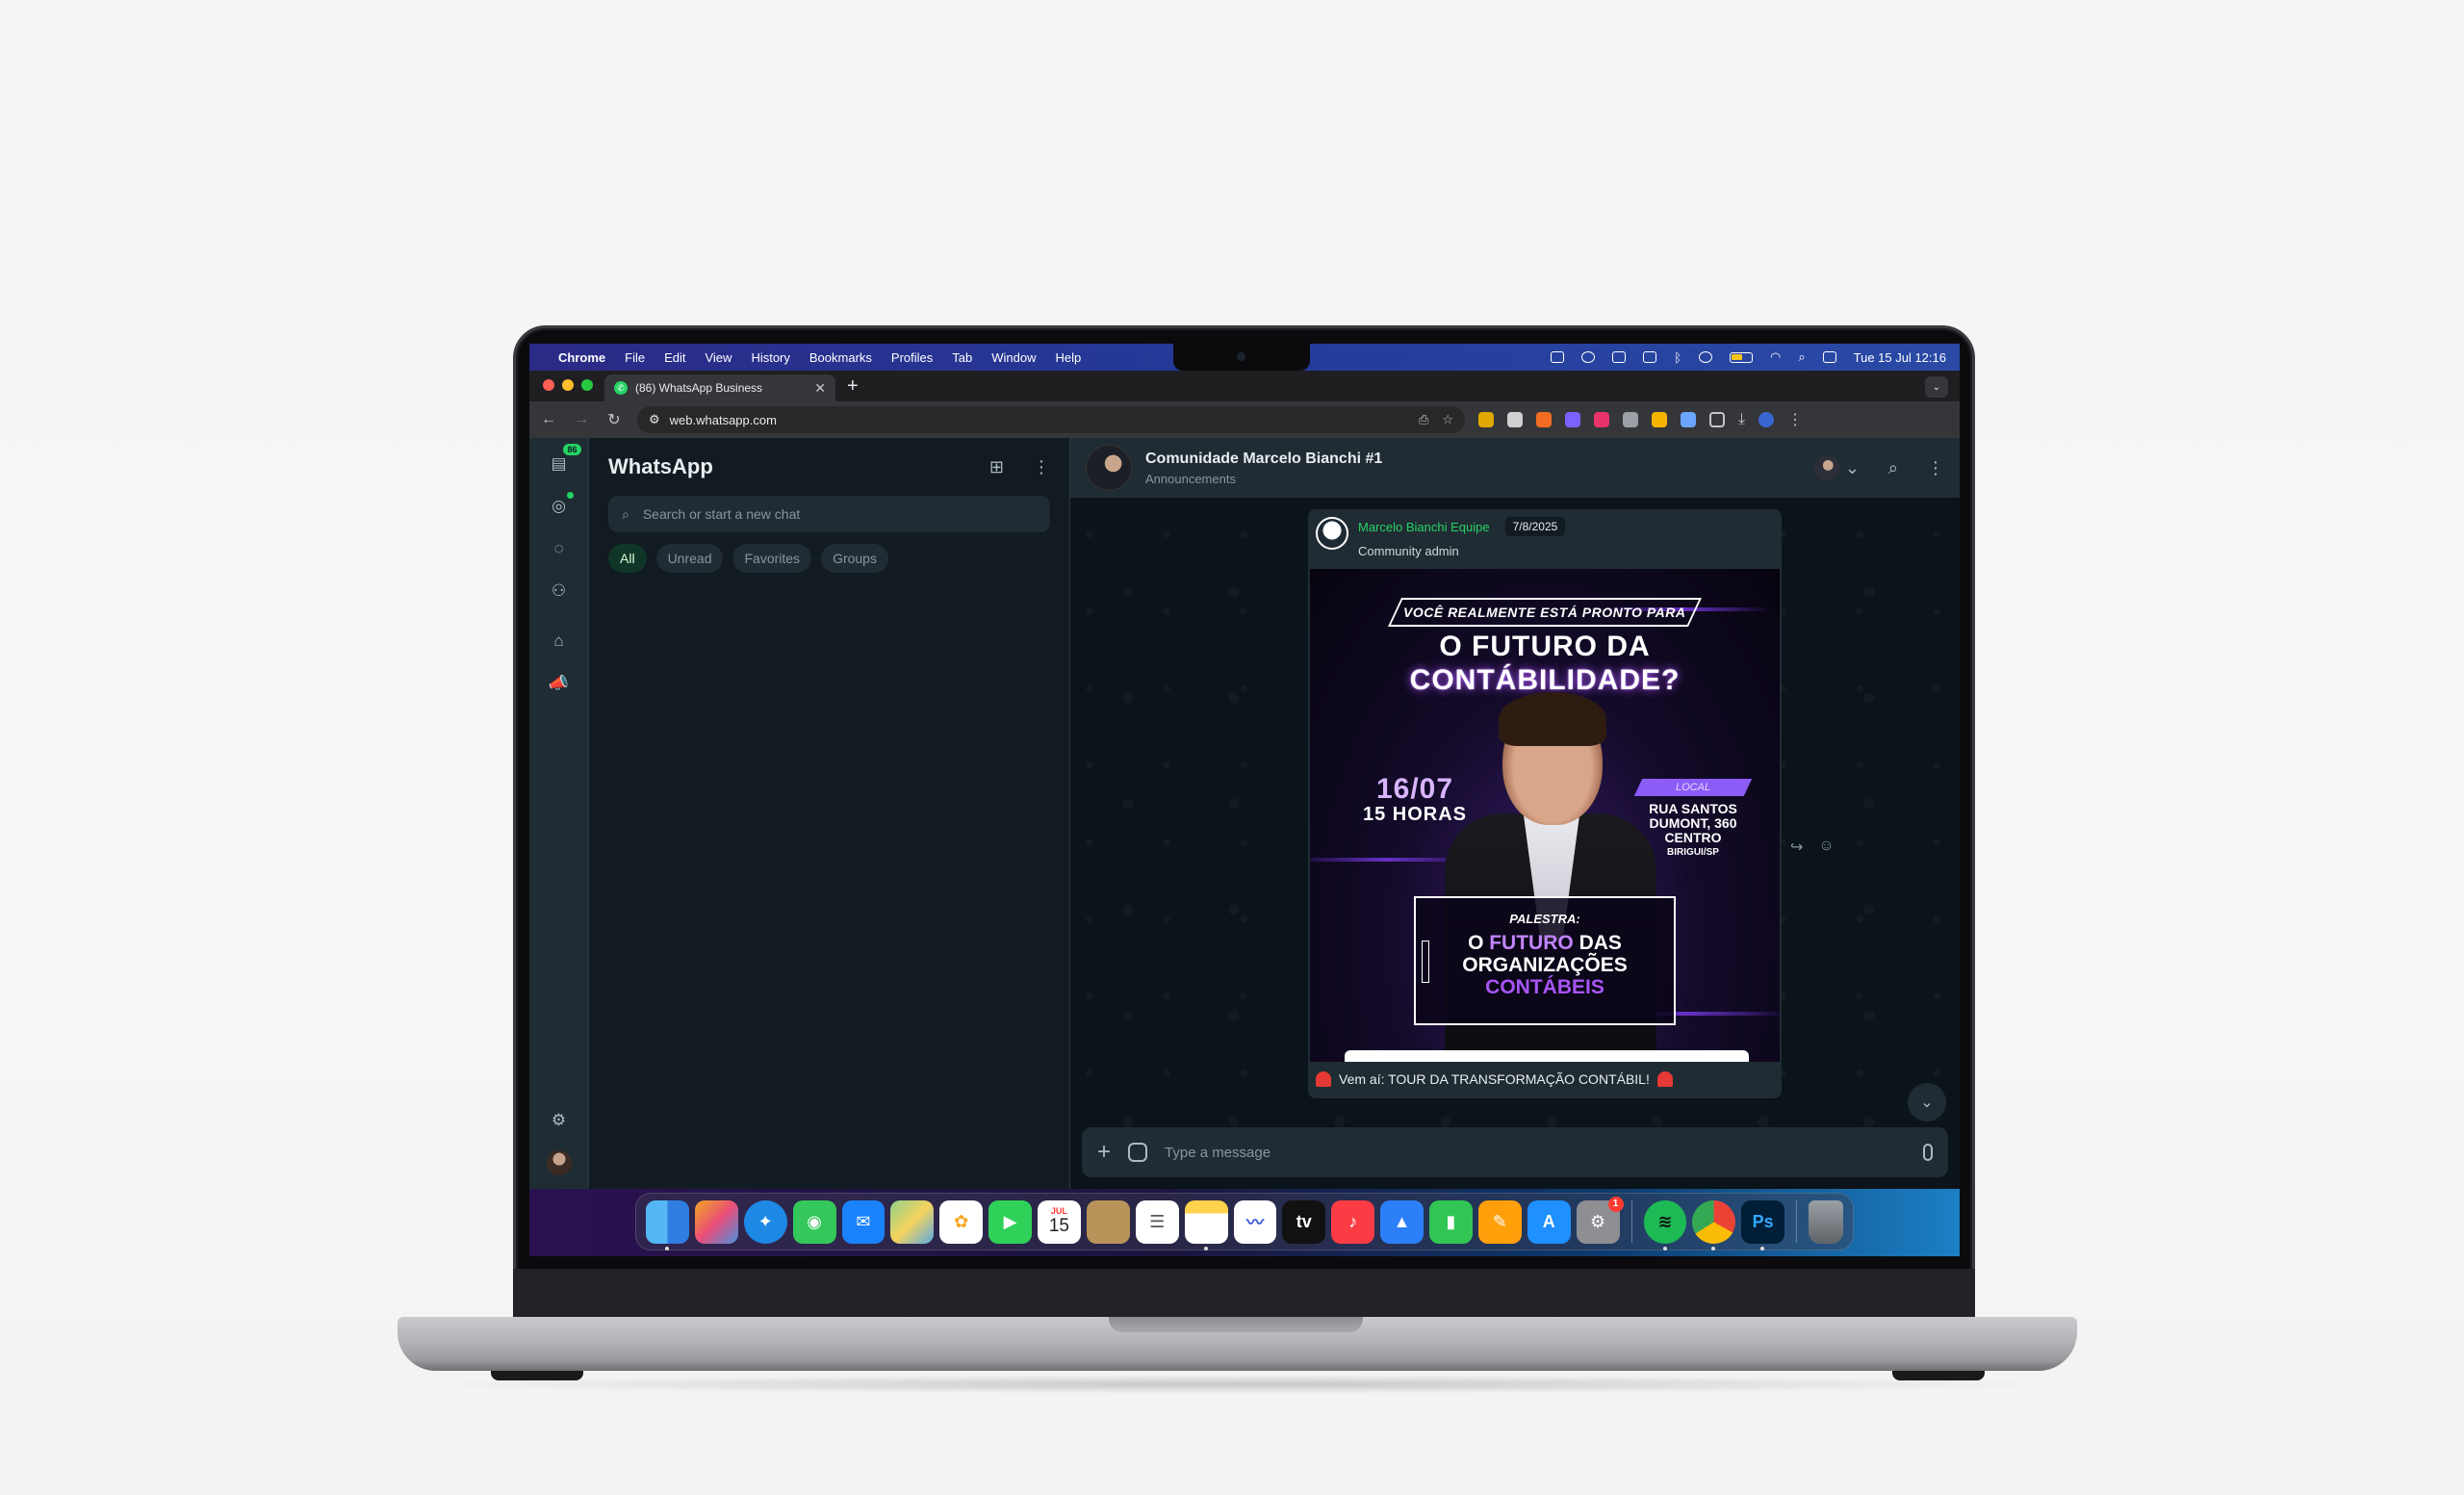 This screenshot has height=1495, width=2464. What do you see at coordinates (667, 1224) in the screenshot?
I see `finder-icon` at bounding box center [667, 1224].